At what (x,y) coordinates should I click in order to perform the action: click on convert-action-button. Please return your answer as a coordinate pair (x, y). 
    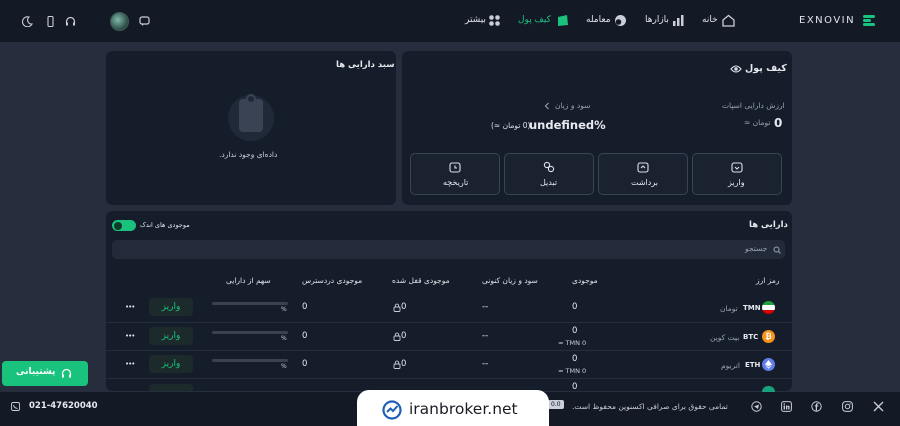
    Looking at the image, I should click on (549, 174).